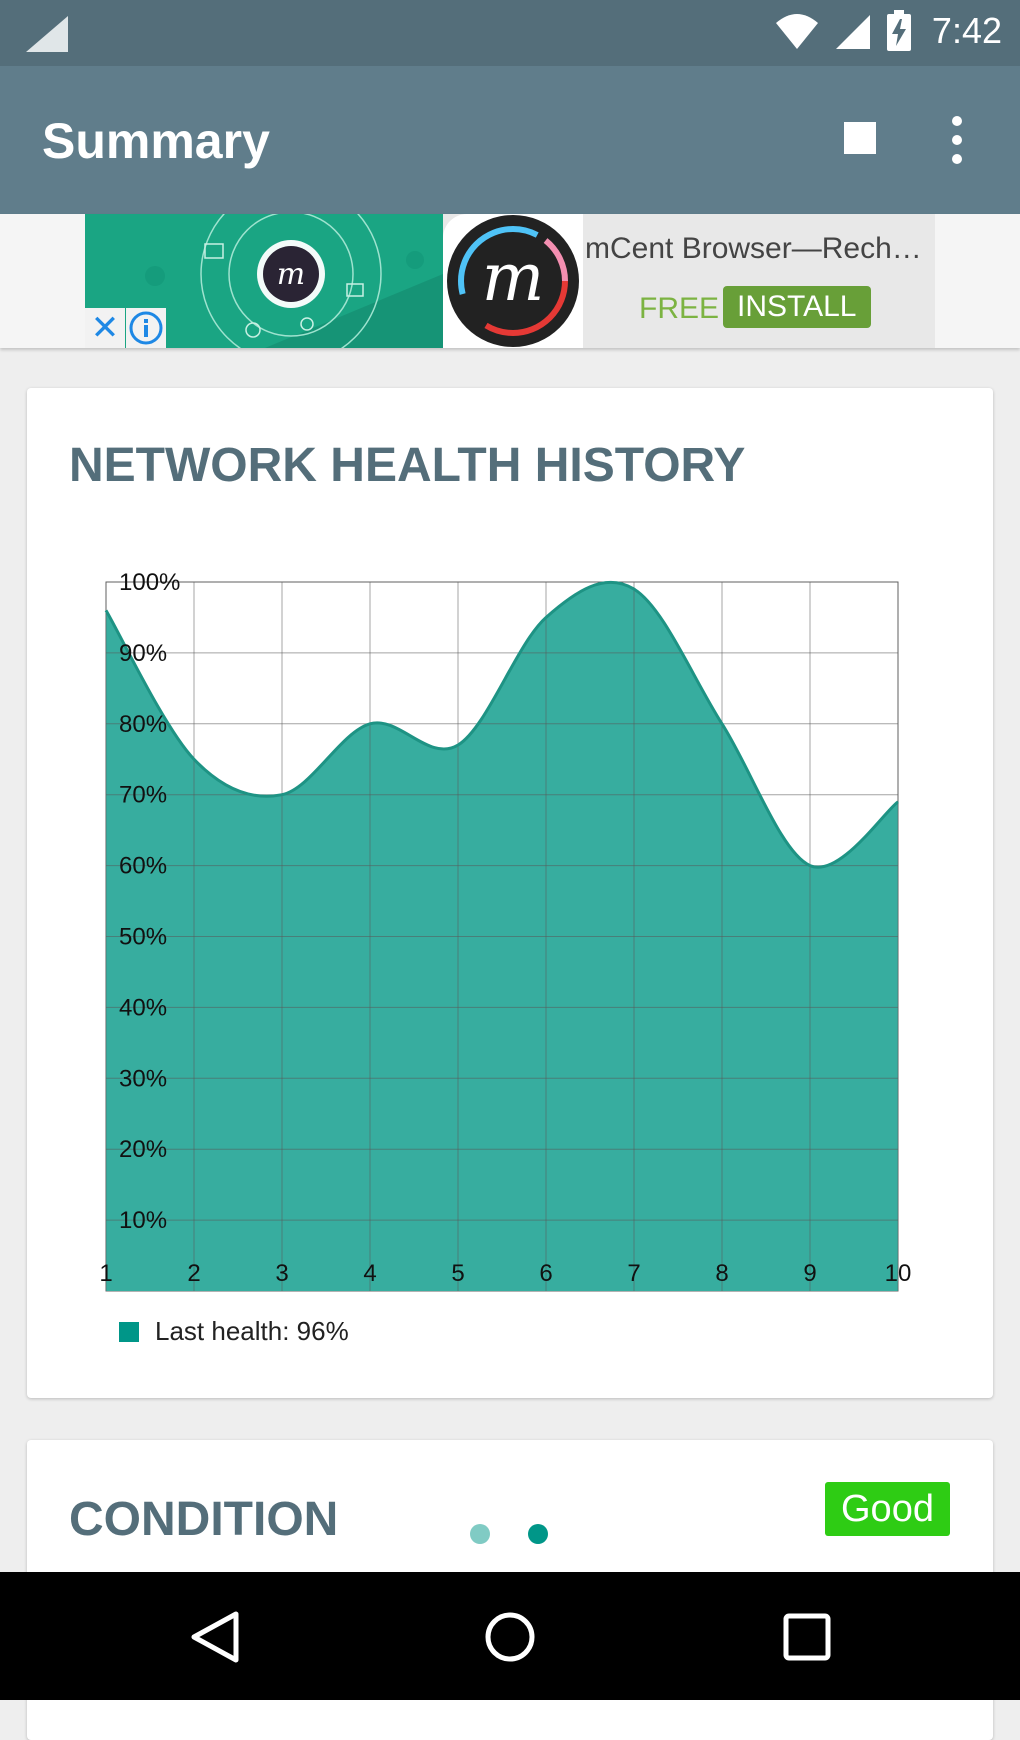 This screenshot has height=1740, width=1020. Describe the element at coordinates (143, 866) in the screenshot. I see `y-tick-label: 60%` at that location.